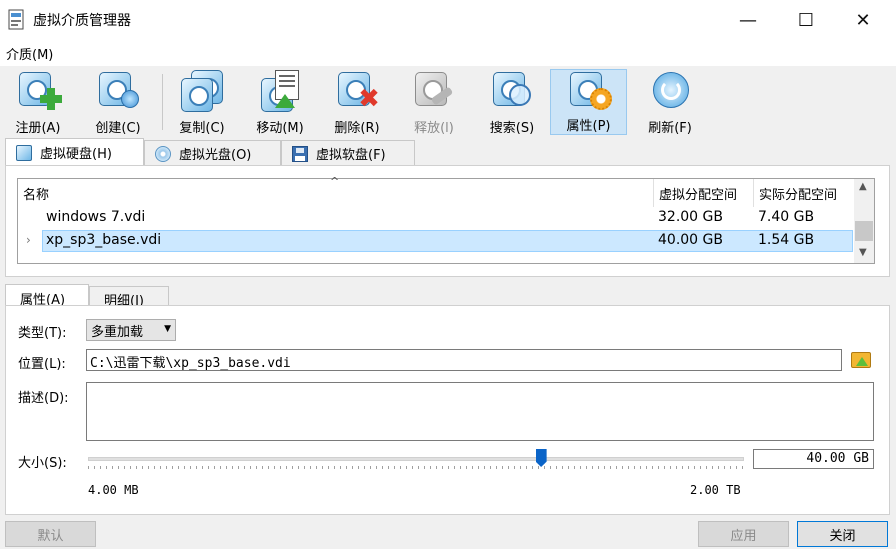 This screenshot has width=896, height=549. What do you see at coordinates (42, 333) in the screenshot?
I see `type-label: 类型(T):` at bounding box center [42, 333].